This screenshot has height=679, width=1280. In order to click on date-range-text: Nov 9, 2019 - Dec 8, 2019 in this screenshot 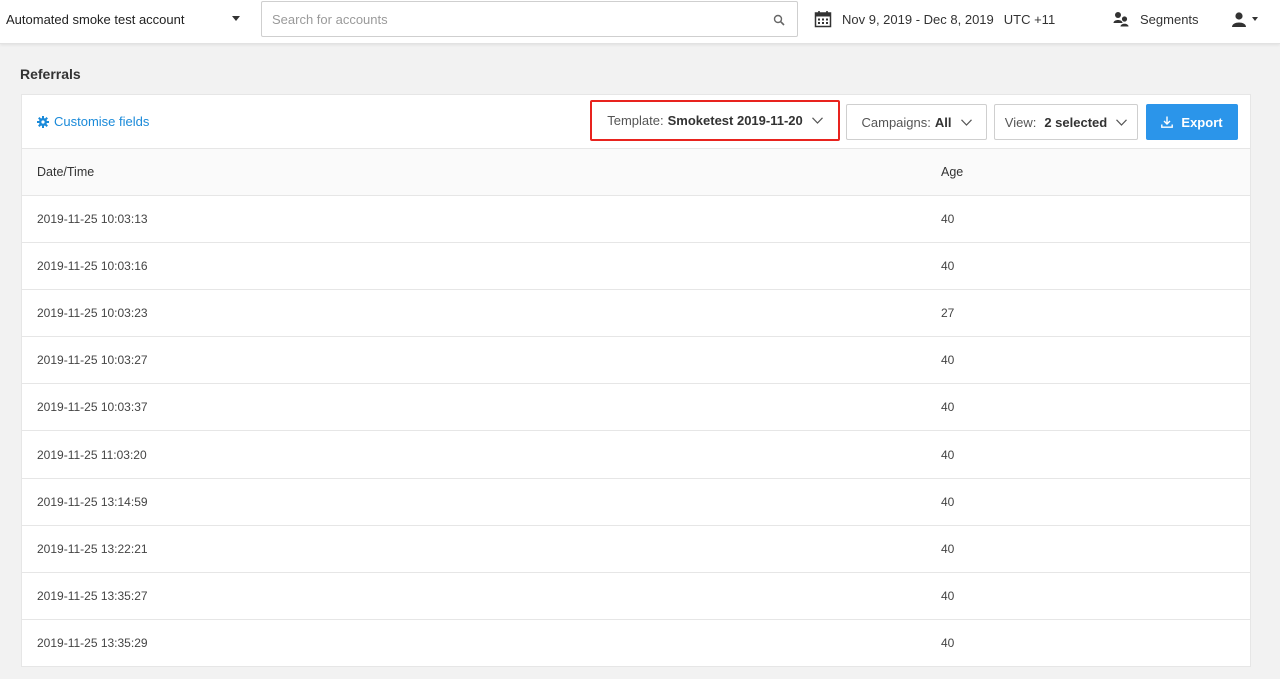, I will do `click(918, 19)`.